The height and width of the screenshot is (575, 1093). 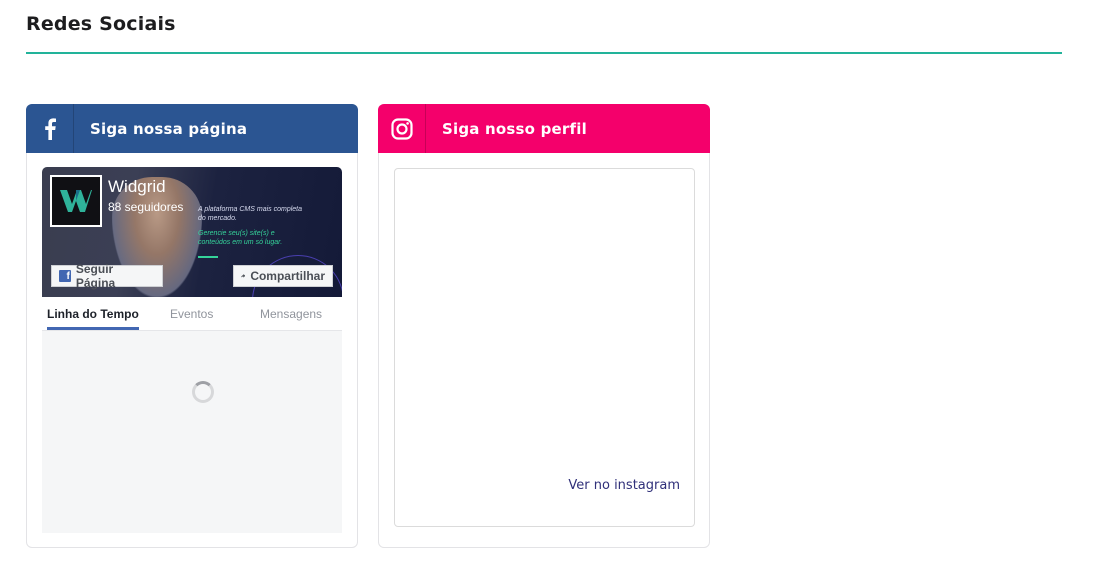 I want to click on share-label: Compartilhar, so click(x=287, y=276).